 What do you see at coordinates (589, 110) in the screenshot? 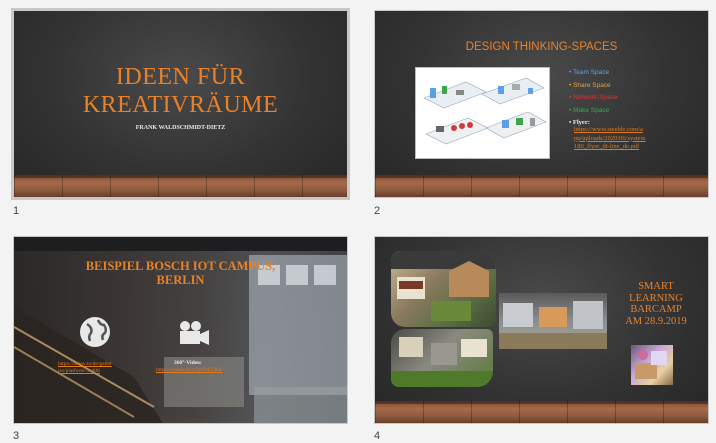
I see `bullet-make-space: • Make Space` at bounding box center [589, 110].